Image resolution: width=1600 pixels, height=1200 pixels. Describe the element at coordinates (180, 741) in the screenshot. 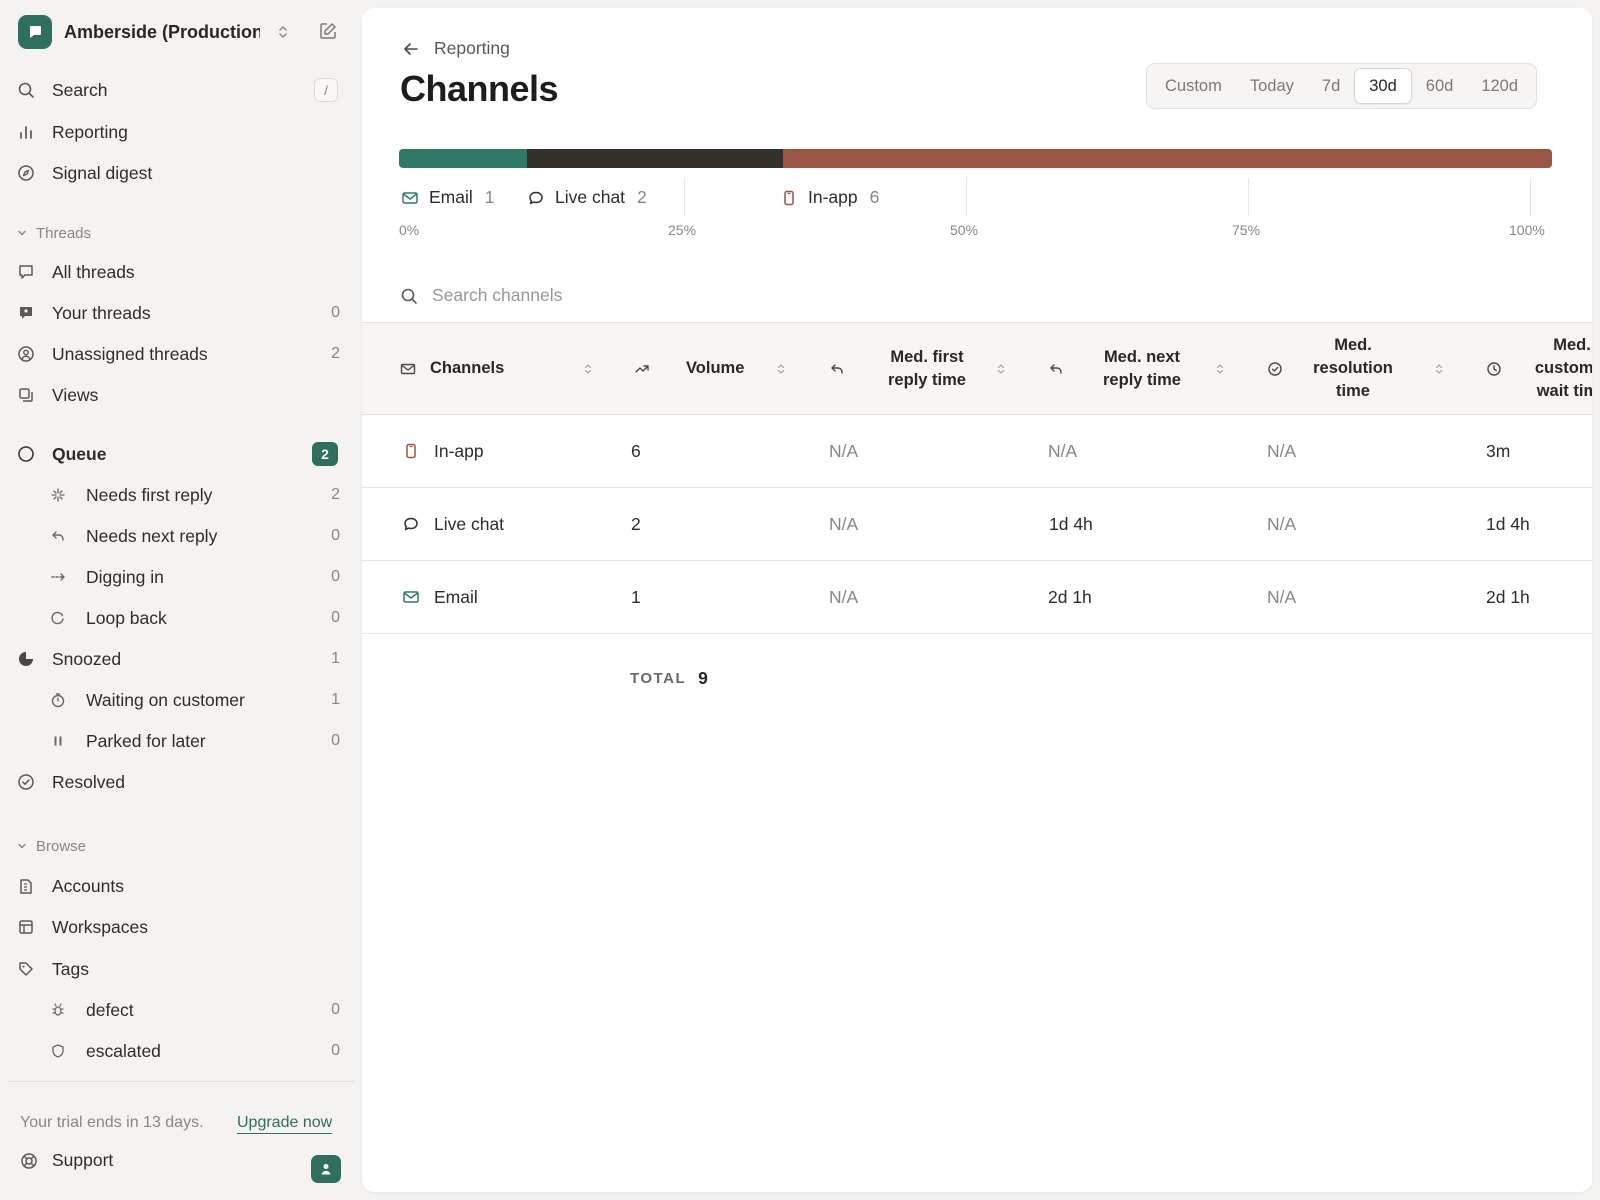

I see `sidebar-item-parked-for-later: Parked for later 0` at that location.